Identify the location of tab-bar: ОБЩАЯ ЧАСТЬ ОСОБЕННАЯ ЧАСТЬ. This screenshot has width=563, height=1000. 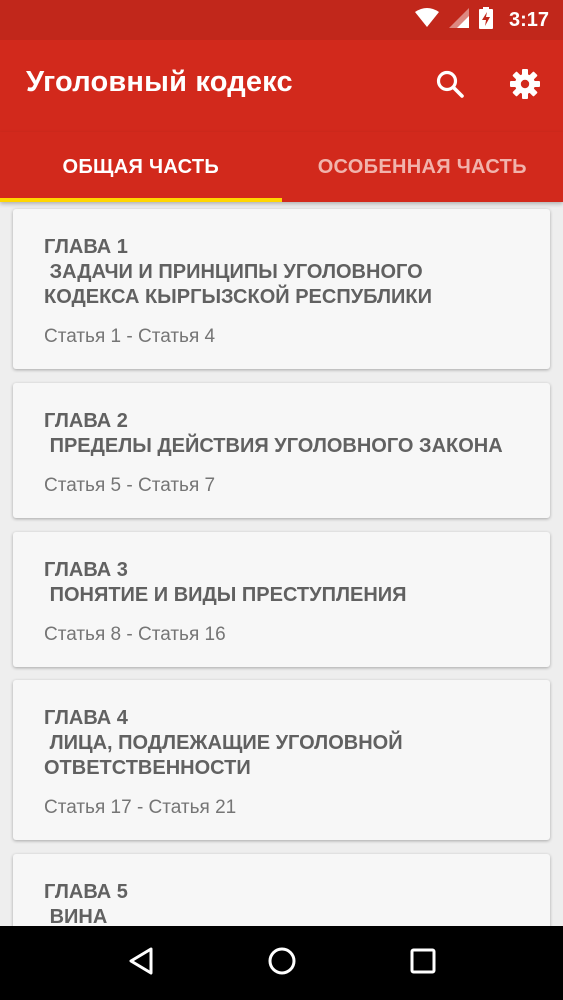
(281, 167).